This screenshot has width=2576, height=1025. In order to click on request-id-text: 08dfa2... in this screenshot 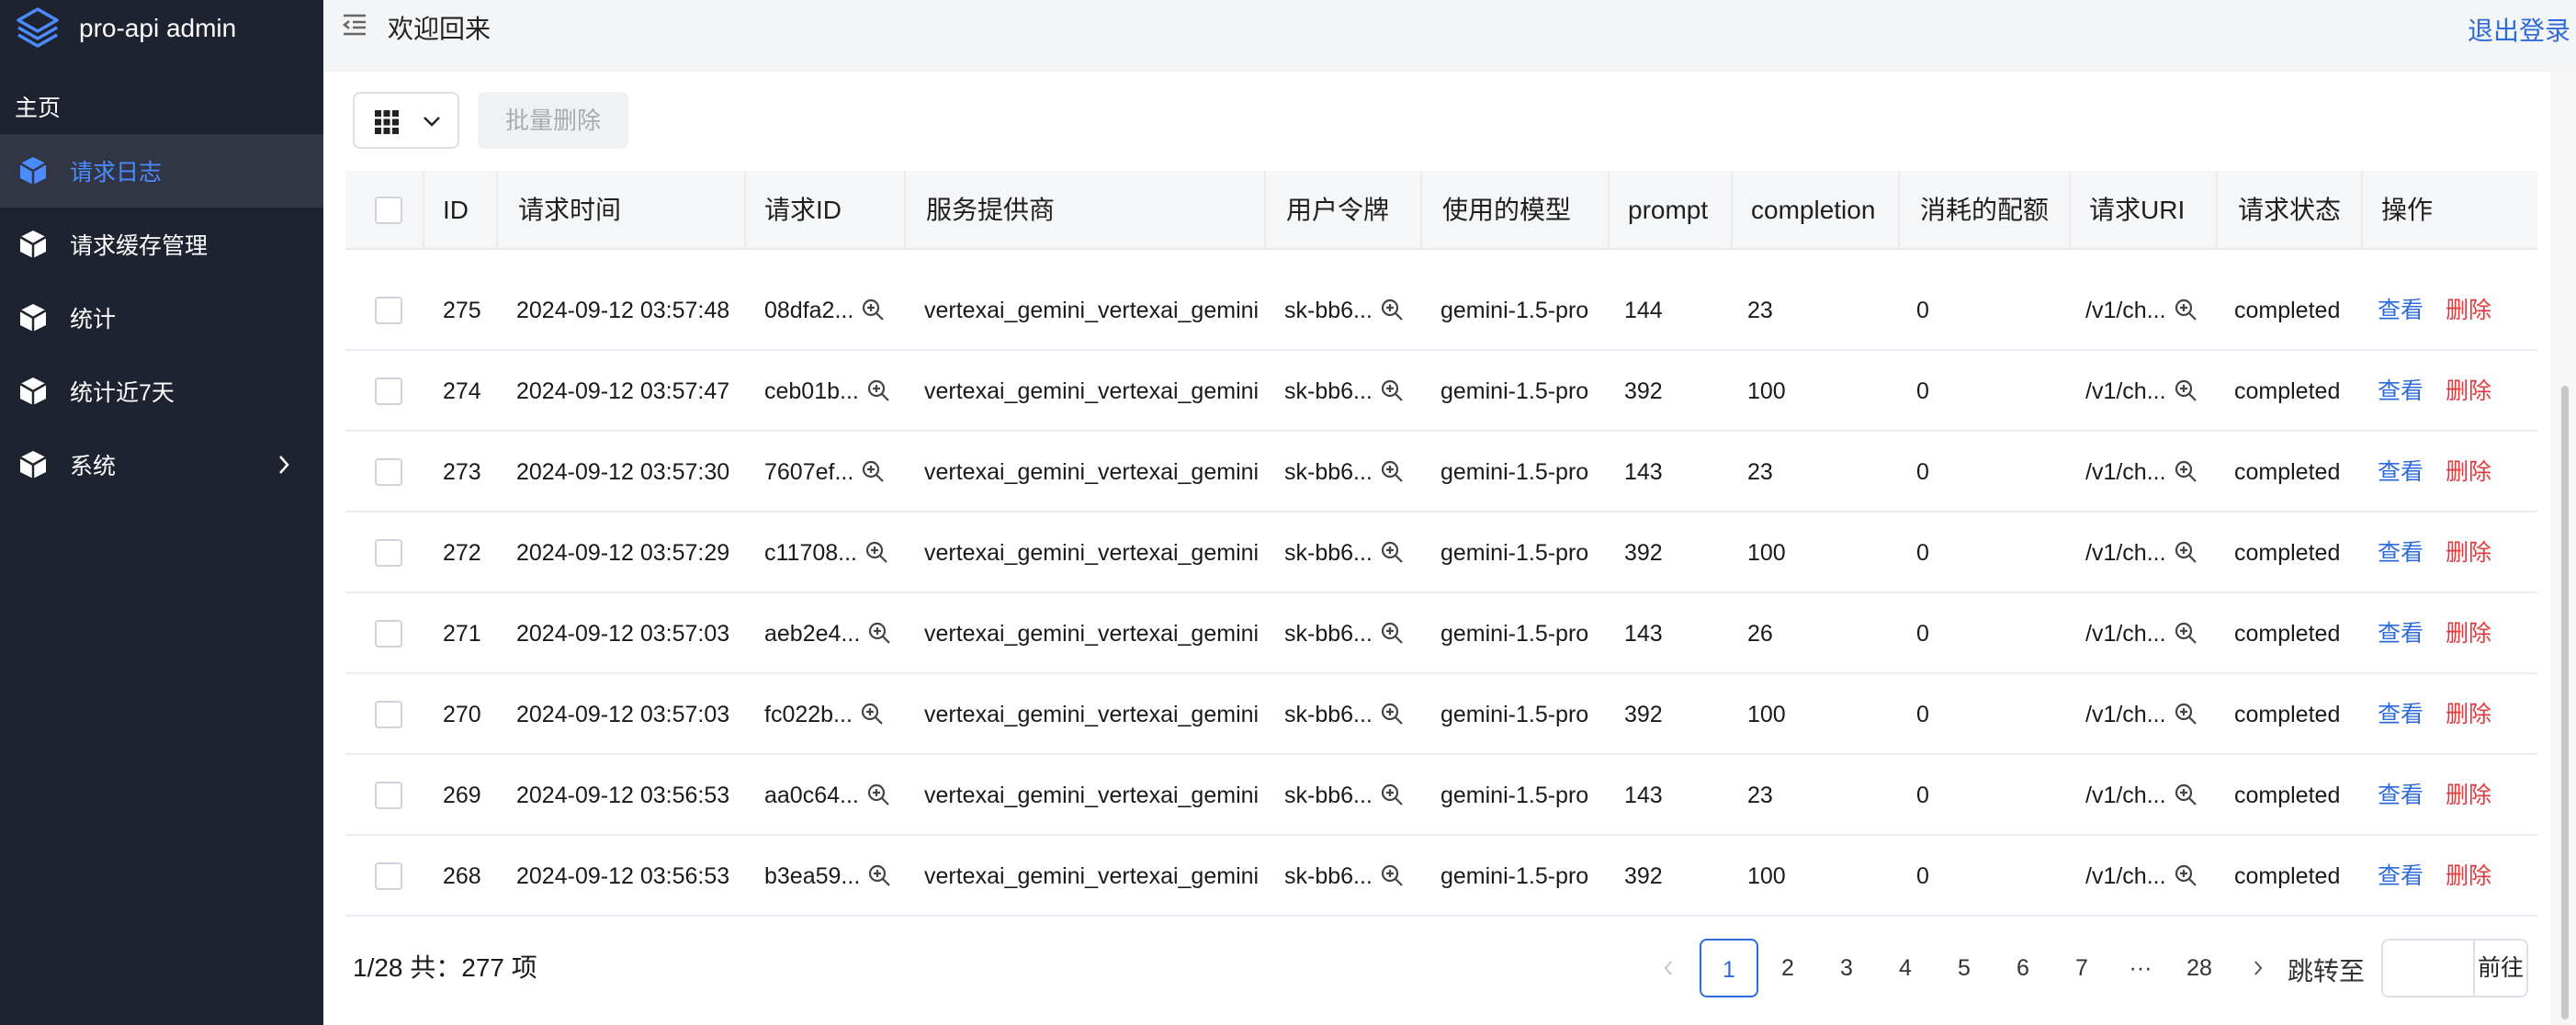, I will do `click(809, 310)`.